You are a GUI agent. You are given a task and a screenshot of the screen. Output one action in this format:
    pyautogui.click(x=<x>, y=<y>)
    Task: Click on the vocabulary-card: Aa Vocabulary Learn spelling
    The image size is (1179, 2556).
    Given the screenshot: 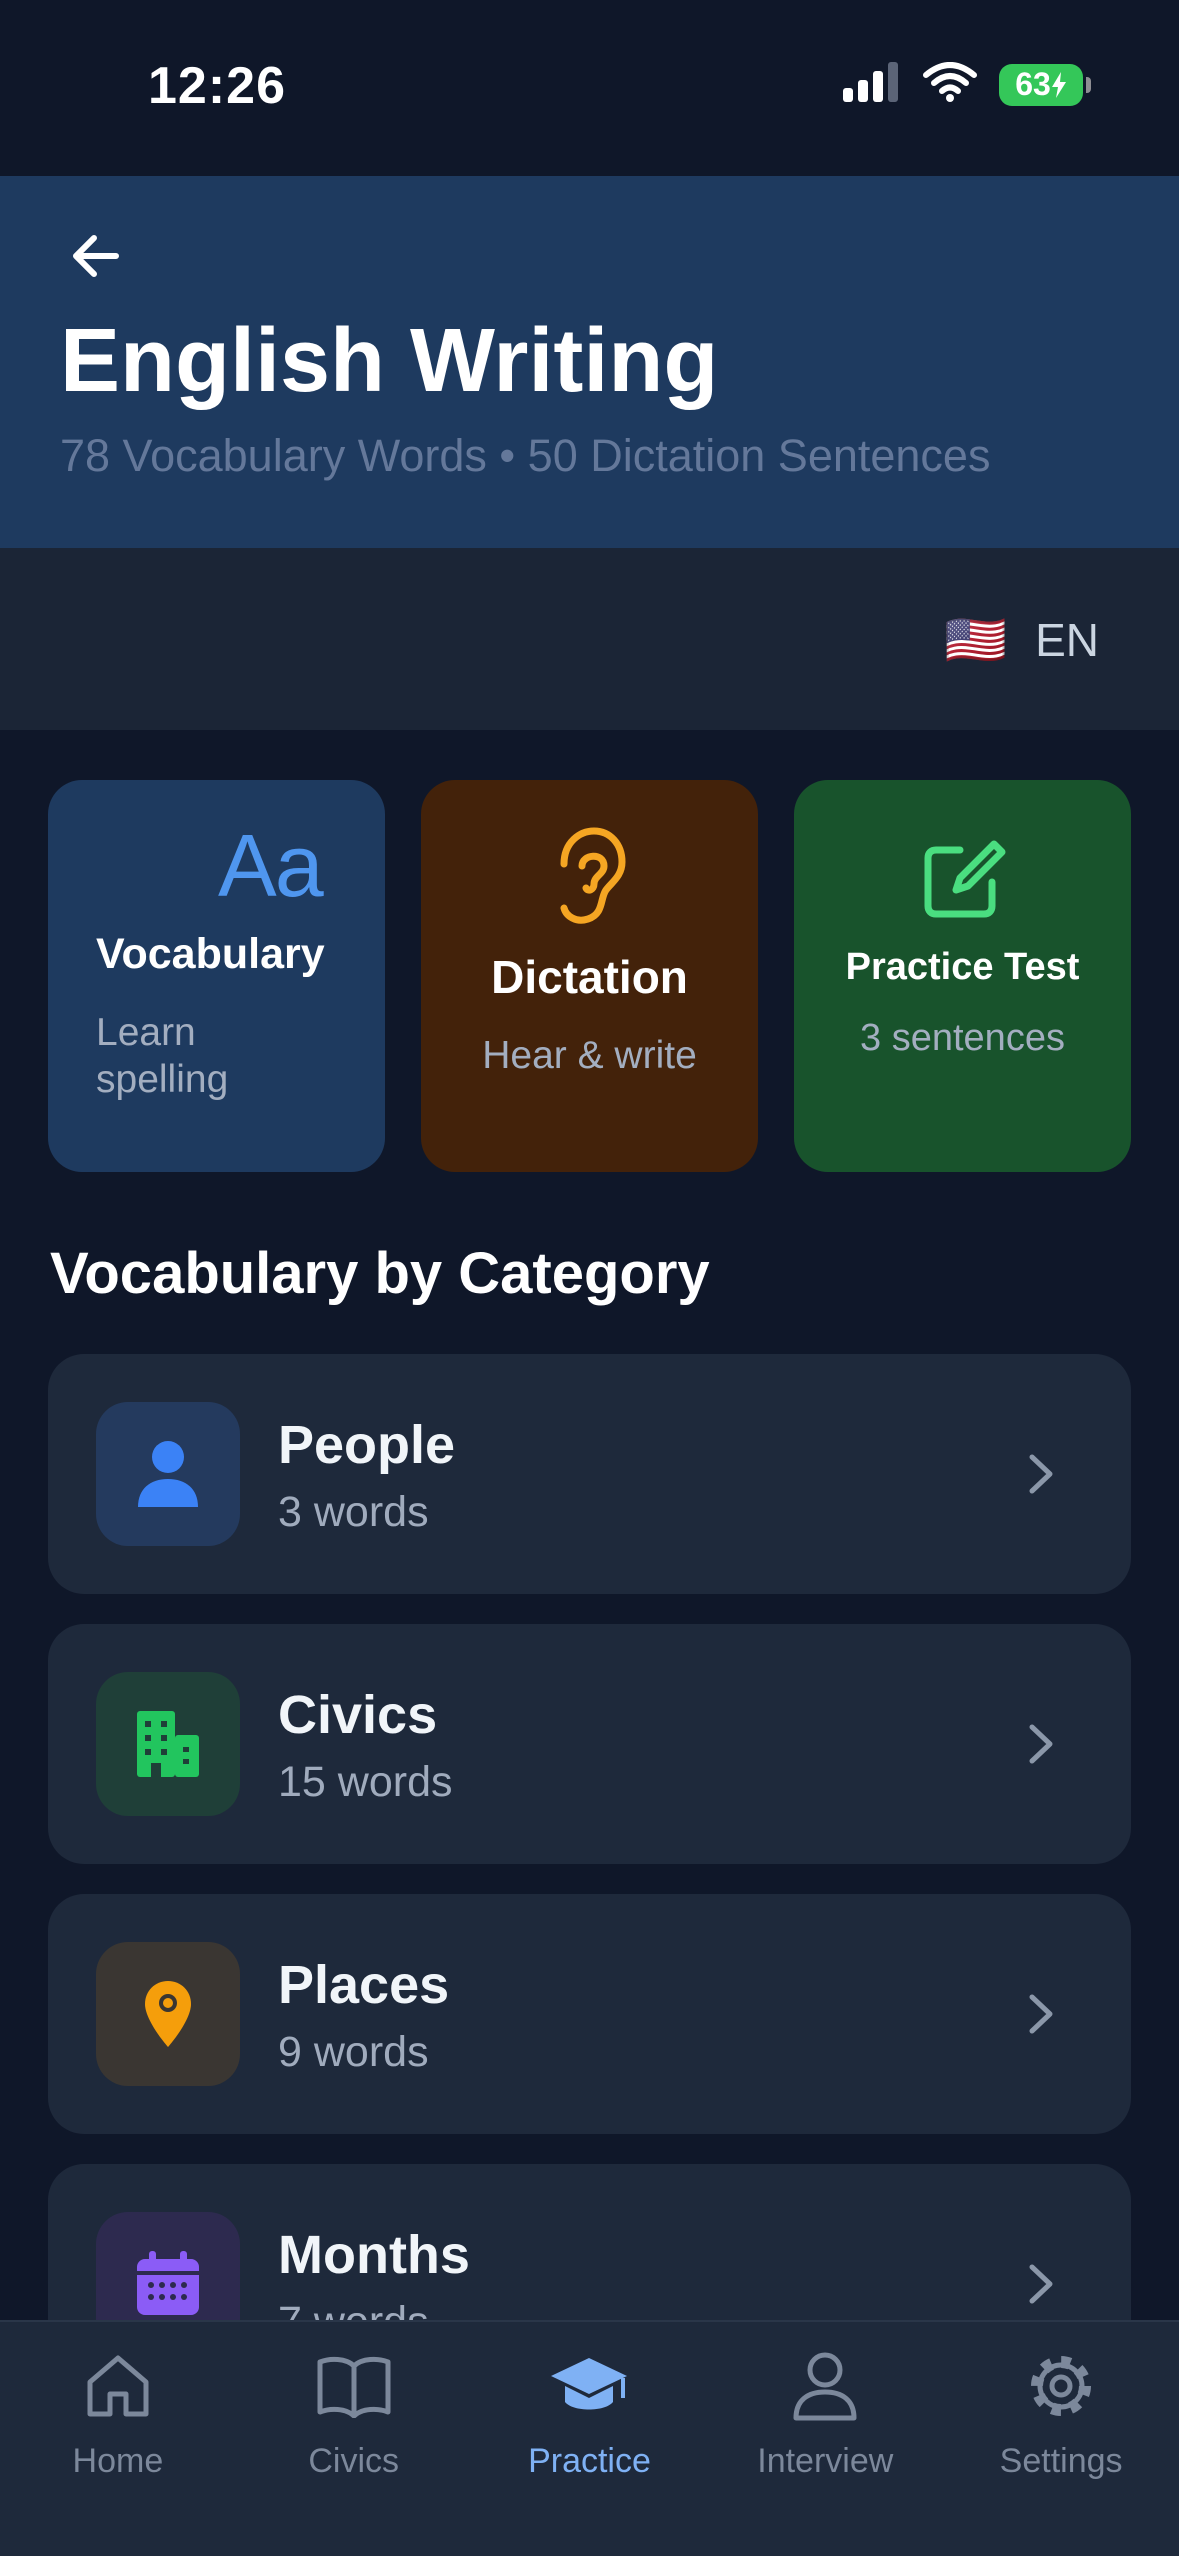 What is the action you would take?
    pyautogui.click(x=216, y=976)
    